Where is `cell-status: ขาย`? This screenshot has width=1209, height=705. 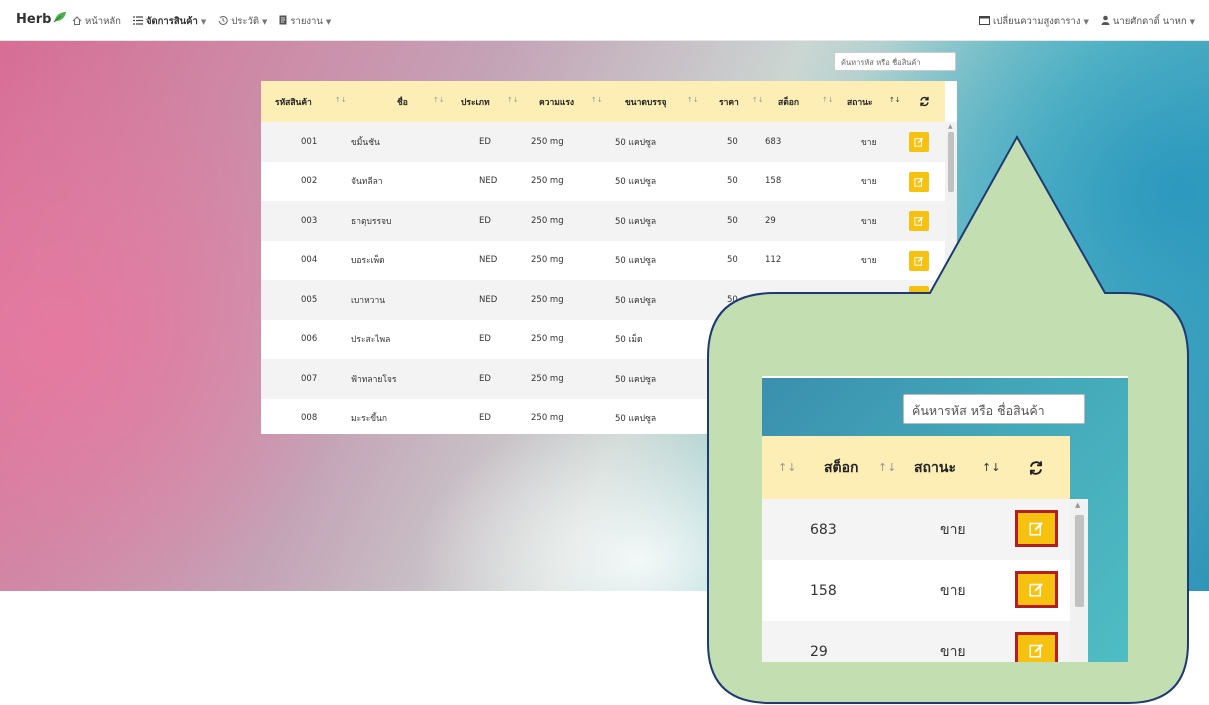 cell-status: ขาย is located at coordinates (869, 261).